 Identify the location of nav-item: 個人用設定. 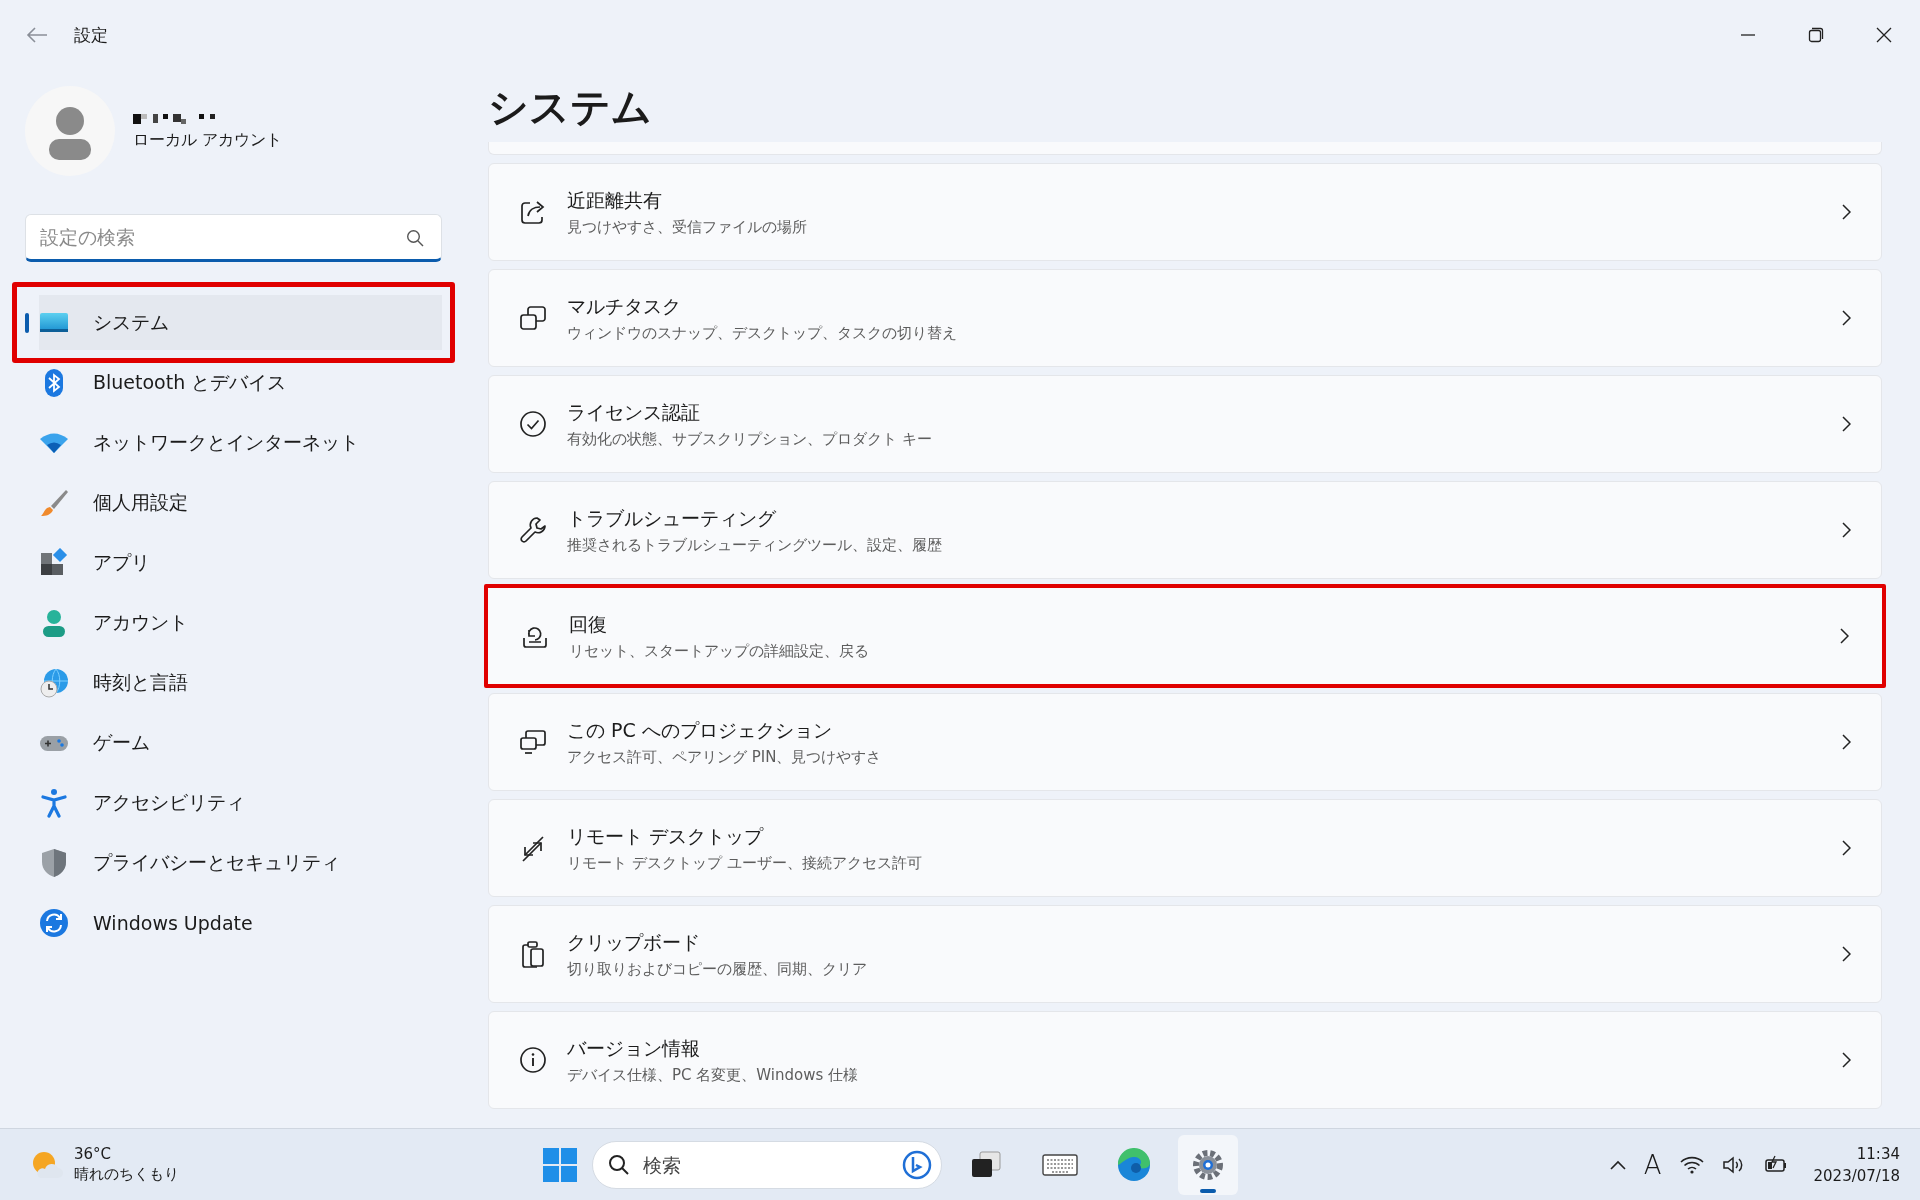
(233, 502).